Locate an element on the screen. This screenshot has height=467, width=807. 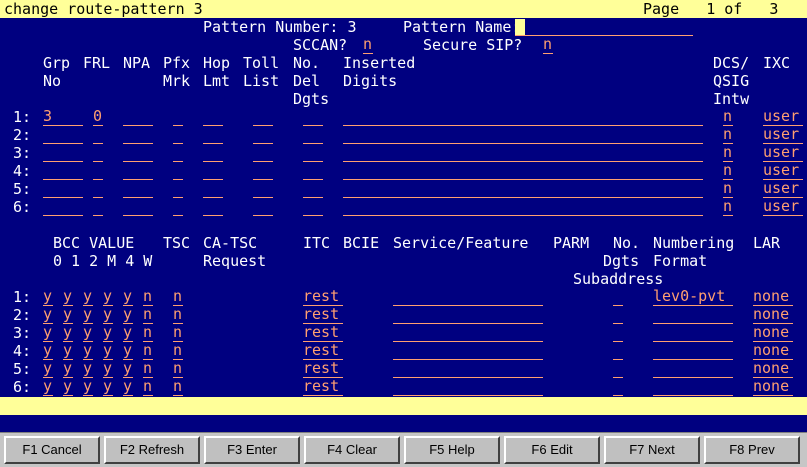
function-key-f8-prev: F8 Prev is located at coordinates (752, 450).